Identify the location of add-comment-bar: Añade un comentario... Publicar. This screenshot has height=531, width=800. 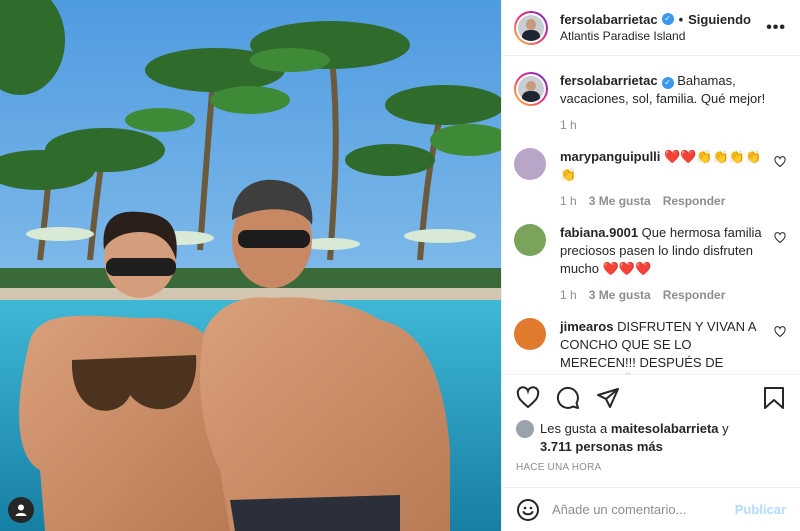
(651, 509).